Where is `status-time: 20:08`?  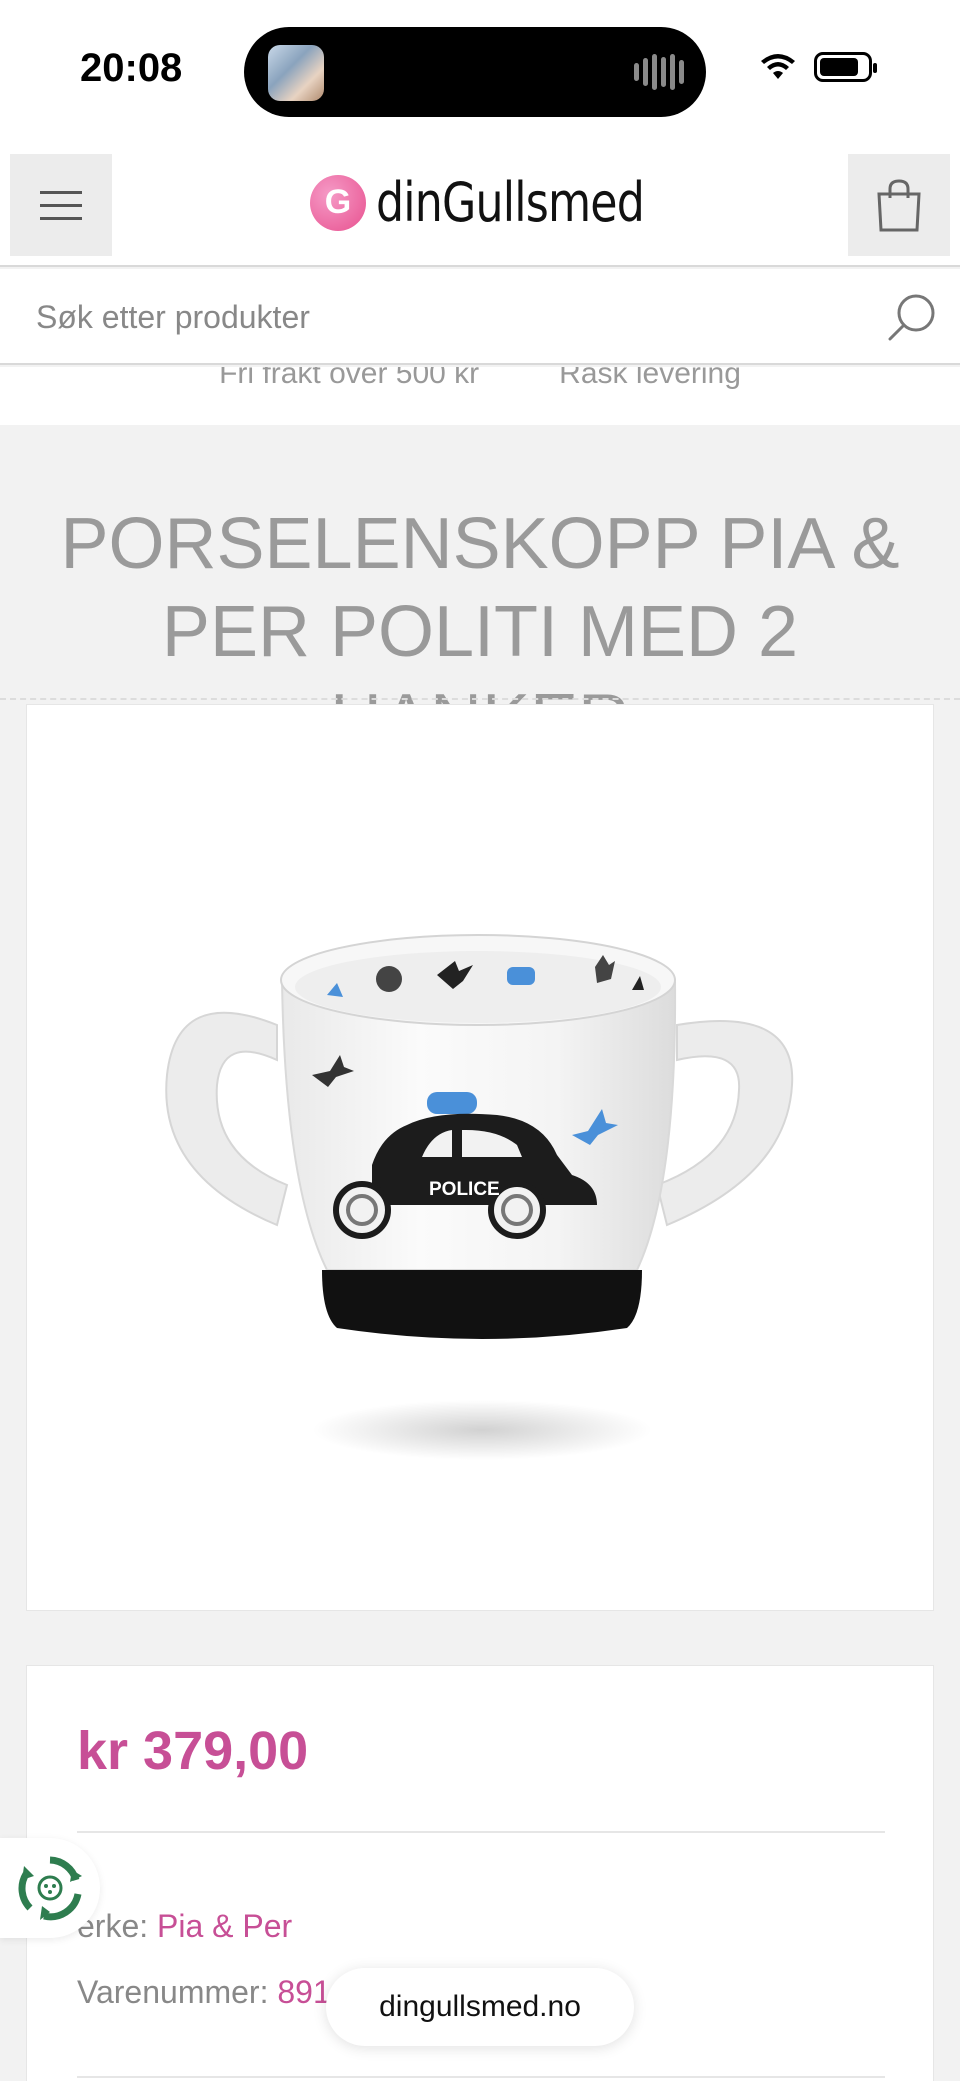
status-time: 20:08 is located at coordinates (131, 68).